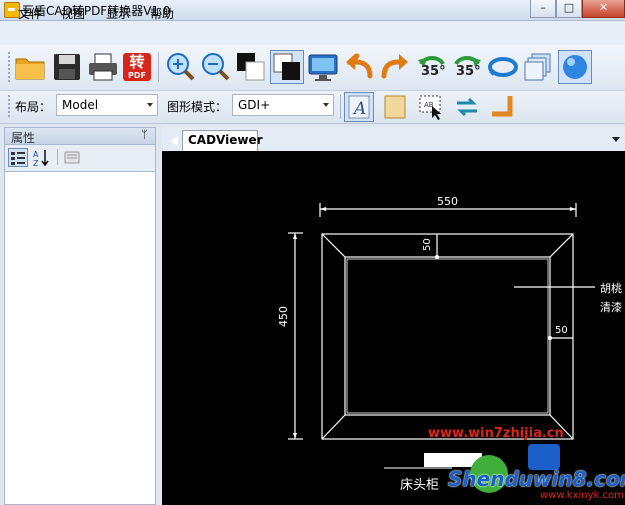 This screenshot has height=505, width=625. I want to click on zoom-in-button, so click(180, 67).